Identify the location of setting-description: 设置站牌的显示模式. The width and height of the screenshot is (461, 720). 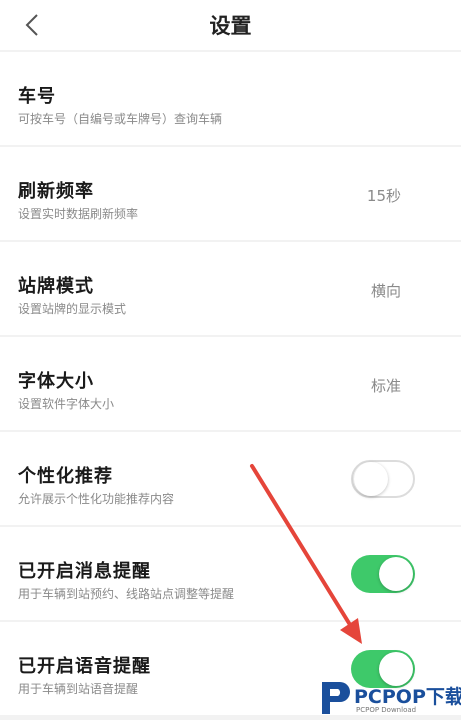
(72, 309).